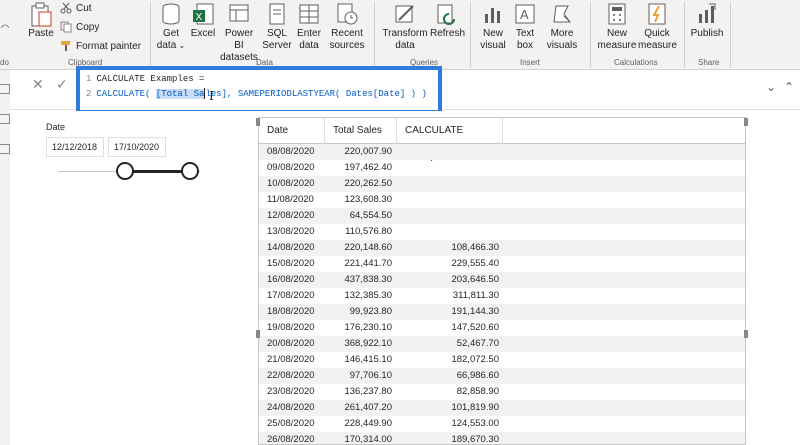 This screenshot has height=445, width=800. Describe the element at coordinates (239, 45) in the screenshot. I see `powerbi-datasets-label: Power BI datasets` at that location.